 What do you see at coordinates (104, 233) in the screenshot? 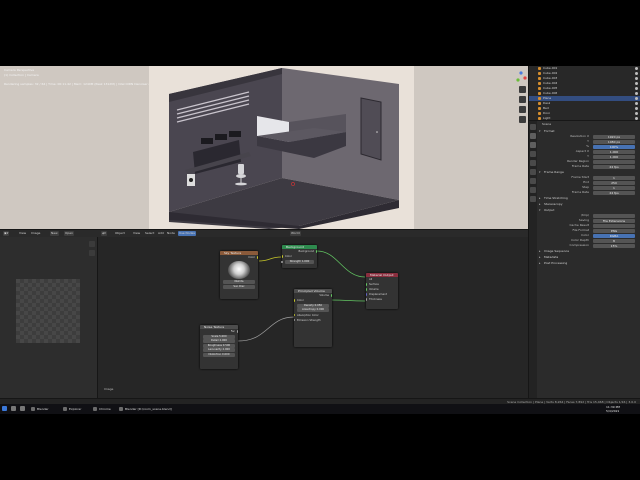
I see `node-editor-type-button: ◈▾` at bounding box center [104, 233].